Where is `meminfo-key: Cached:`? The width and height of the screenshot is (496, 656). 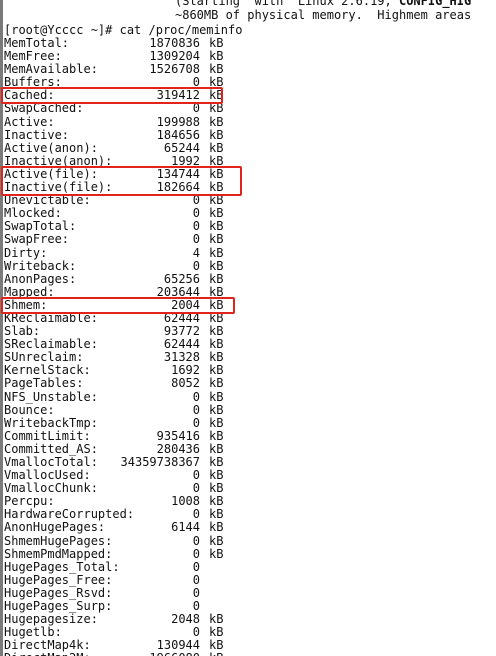
meminfo-key: Cached: is located at coordinates (29, 95).